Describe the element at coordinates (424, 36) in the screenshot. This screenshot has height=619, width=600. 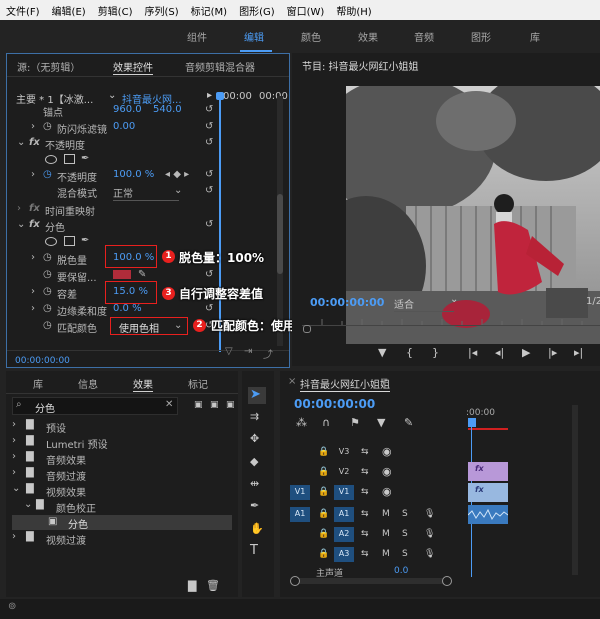
I see `workspace-audio: 音频` at that location.